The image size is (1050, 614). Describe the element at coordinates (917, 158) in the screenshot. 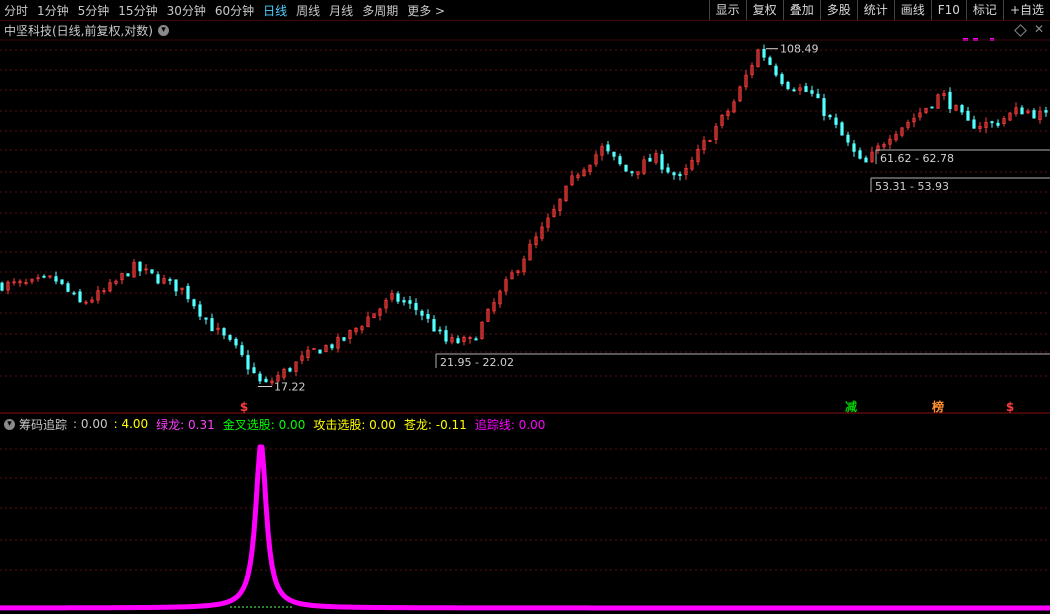

I see `range1-label: 61.62 - 62.78` at that location.